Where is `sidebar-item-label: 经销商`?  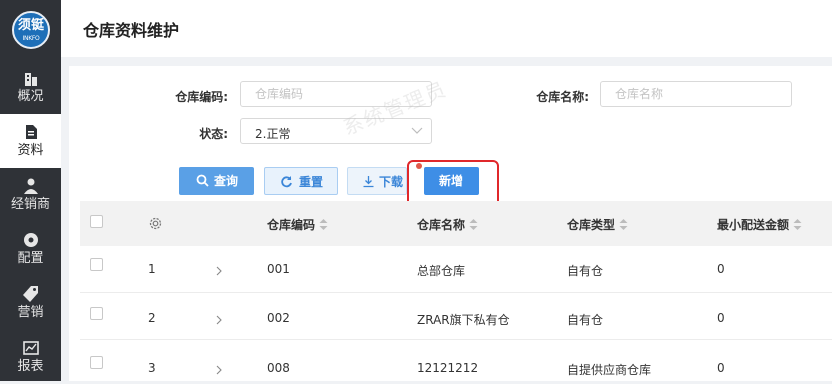 sidebar-item-label: 经销商 is located at coordinates (30, 204).